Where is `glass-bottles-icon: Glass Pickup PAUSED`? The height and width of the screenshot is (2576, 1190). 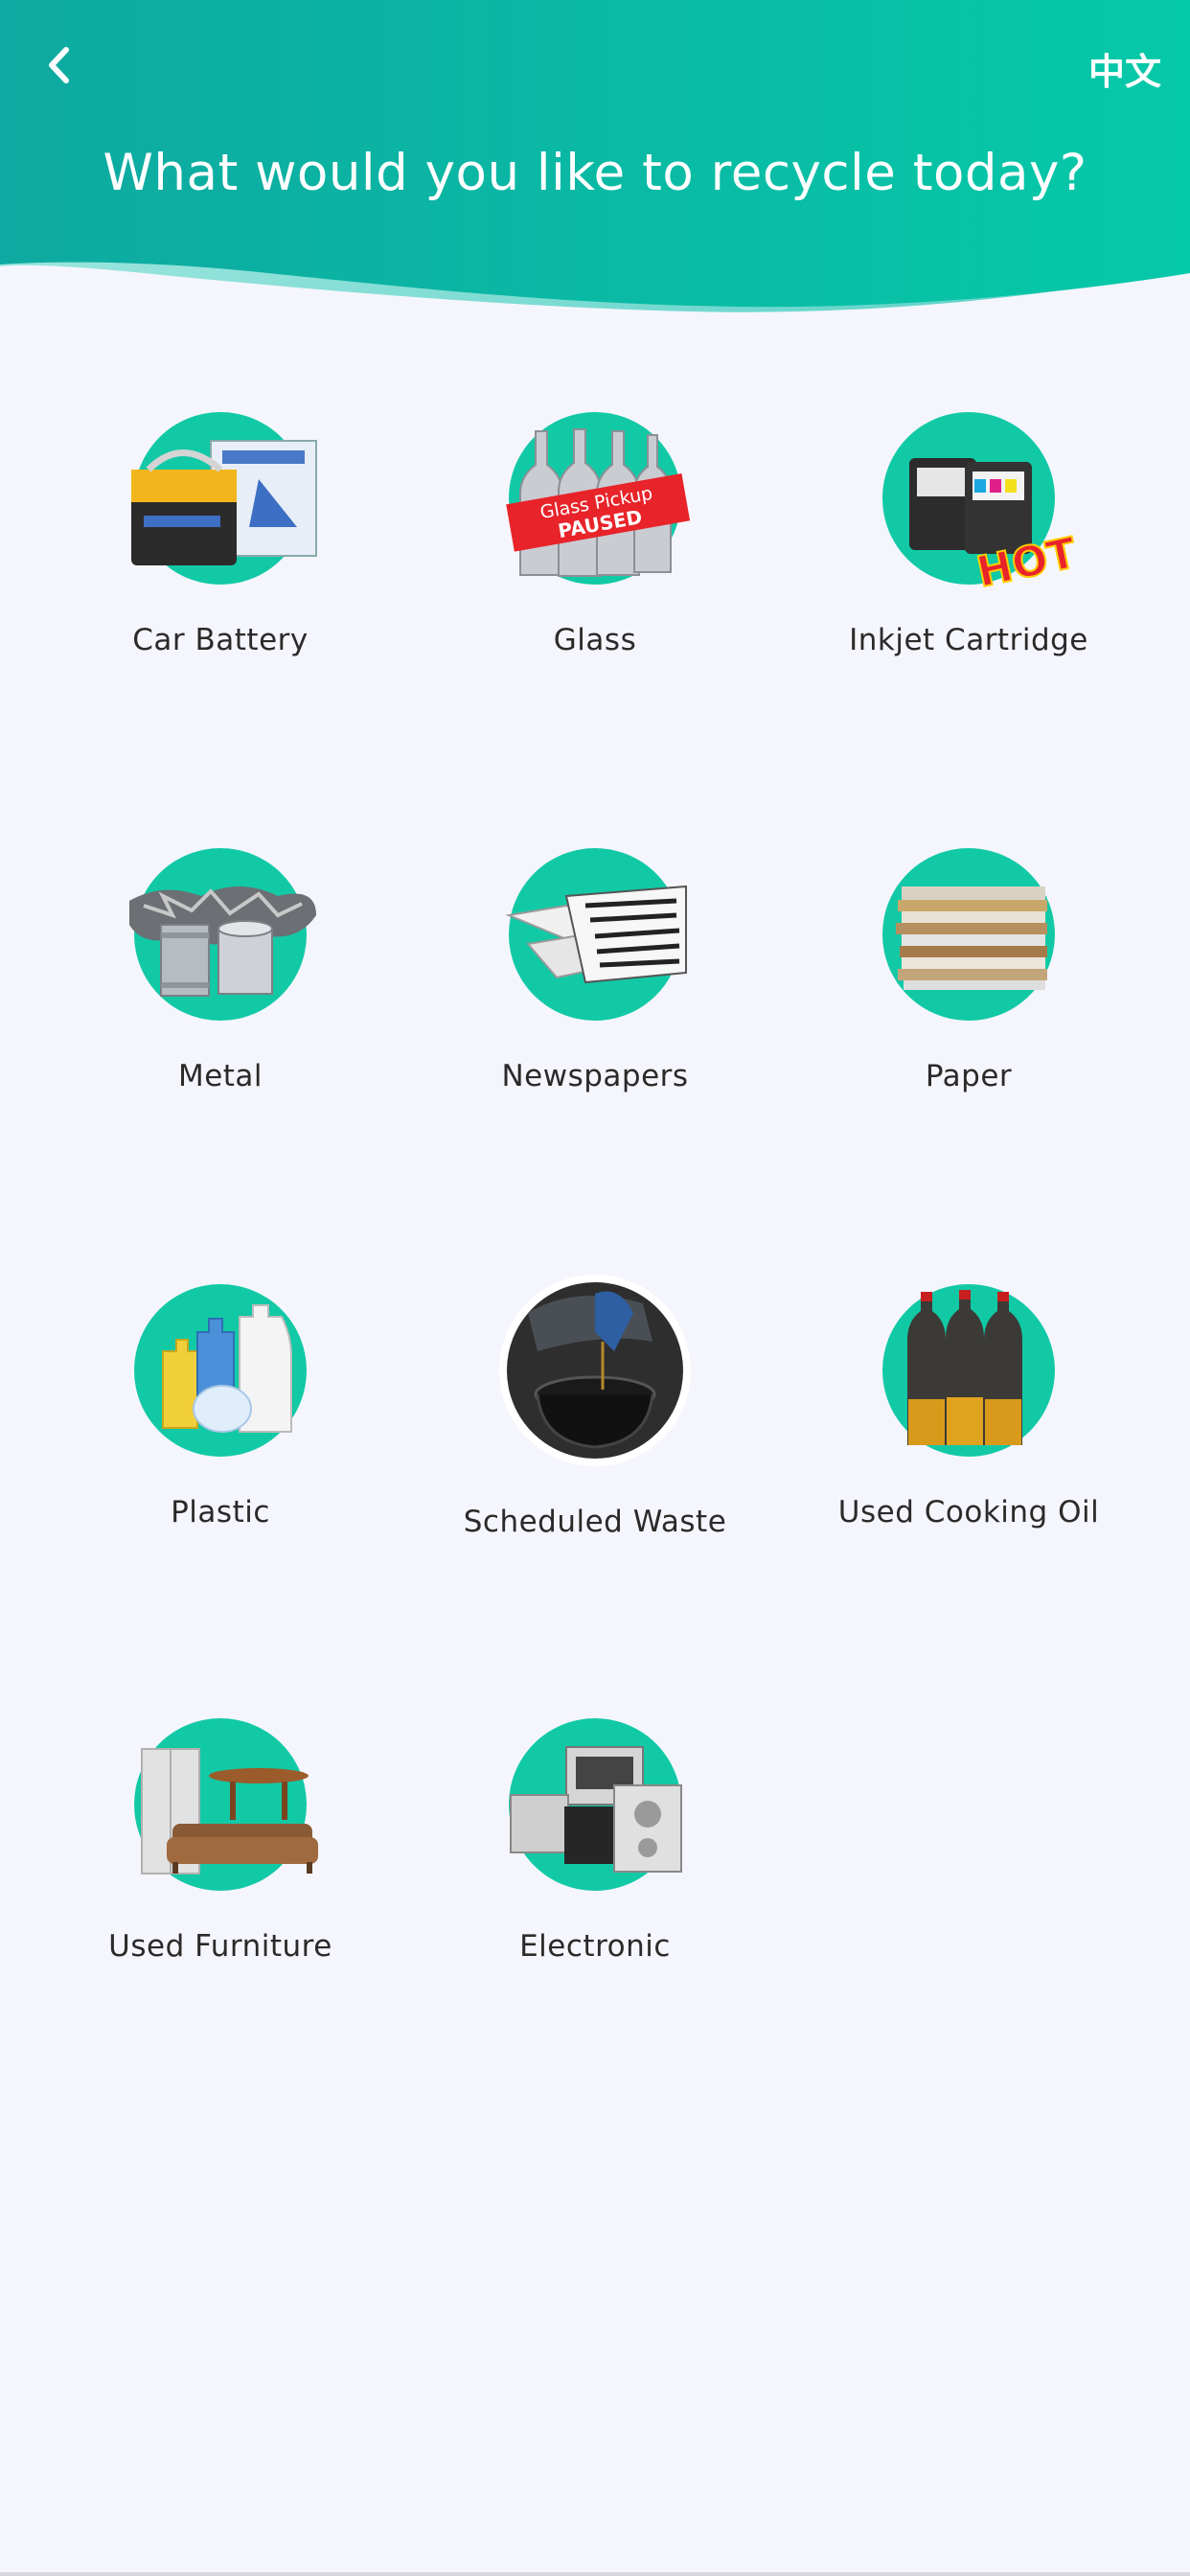 glass-bottles-icon: Glass Pickup PAUSED is located at coordinates (599, 498).